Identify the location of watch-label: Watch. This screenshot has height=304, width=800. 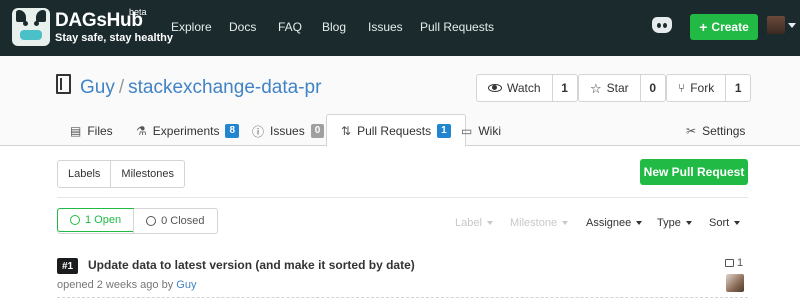
(524, 88).